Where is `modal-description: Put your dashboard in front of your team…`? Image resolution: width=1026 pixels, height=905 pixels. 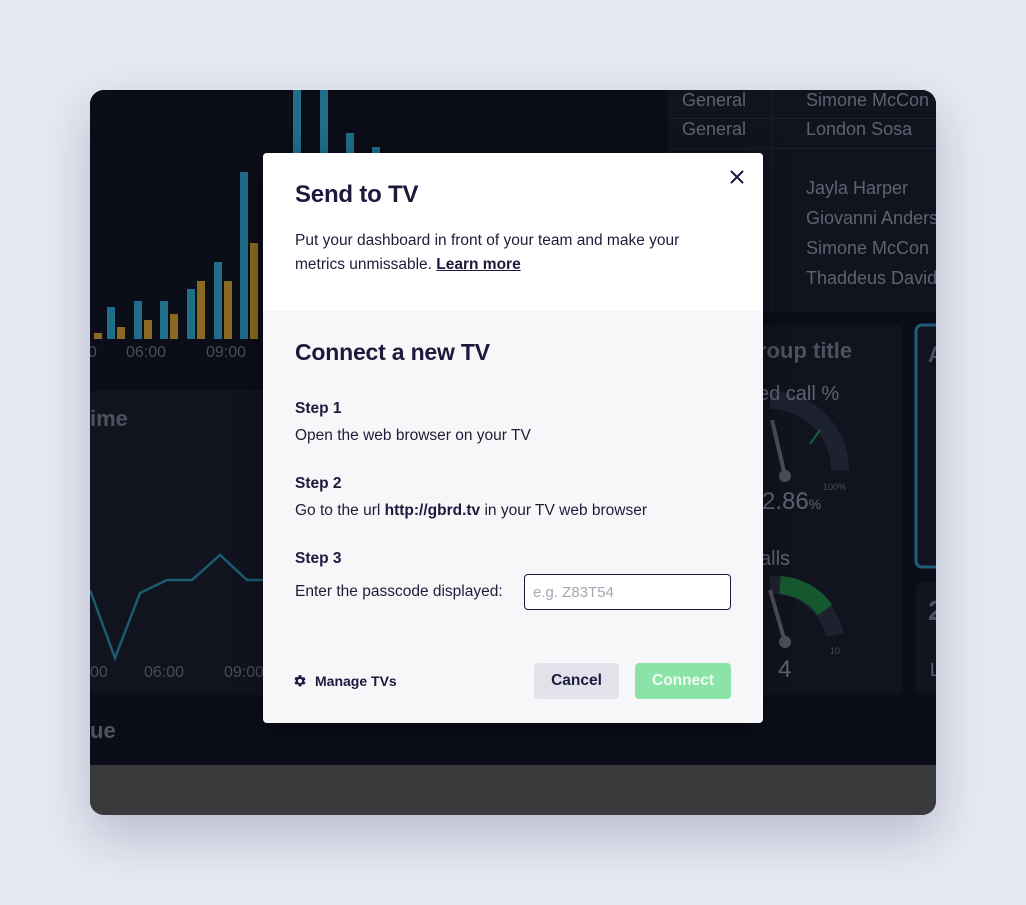
modal-description: Put your dashboard in front of your team… is located at coordinates (487, 252).